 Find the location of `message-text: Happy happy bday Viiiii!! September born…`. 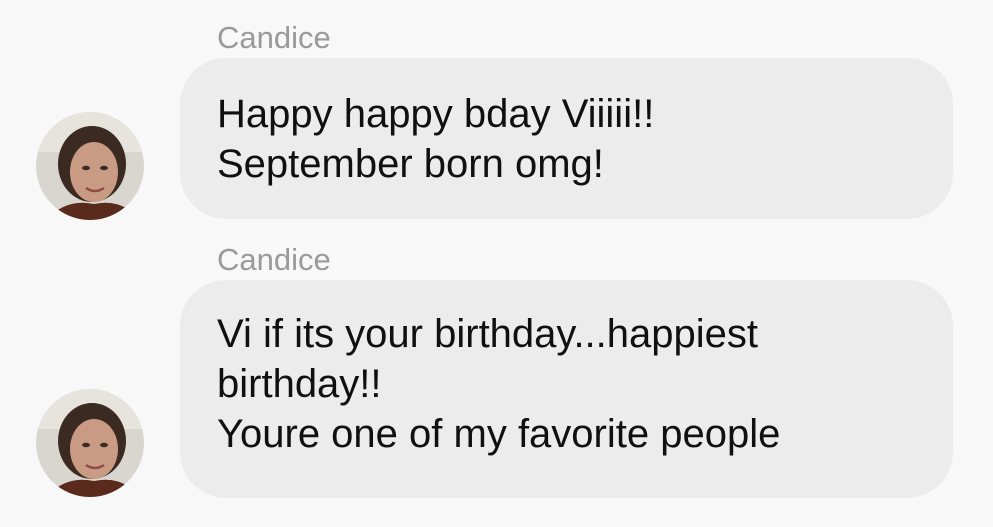

message-text: Happy happy bday Viiiii!! September born… is located at coordinates (436, 139).